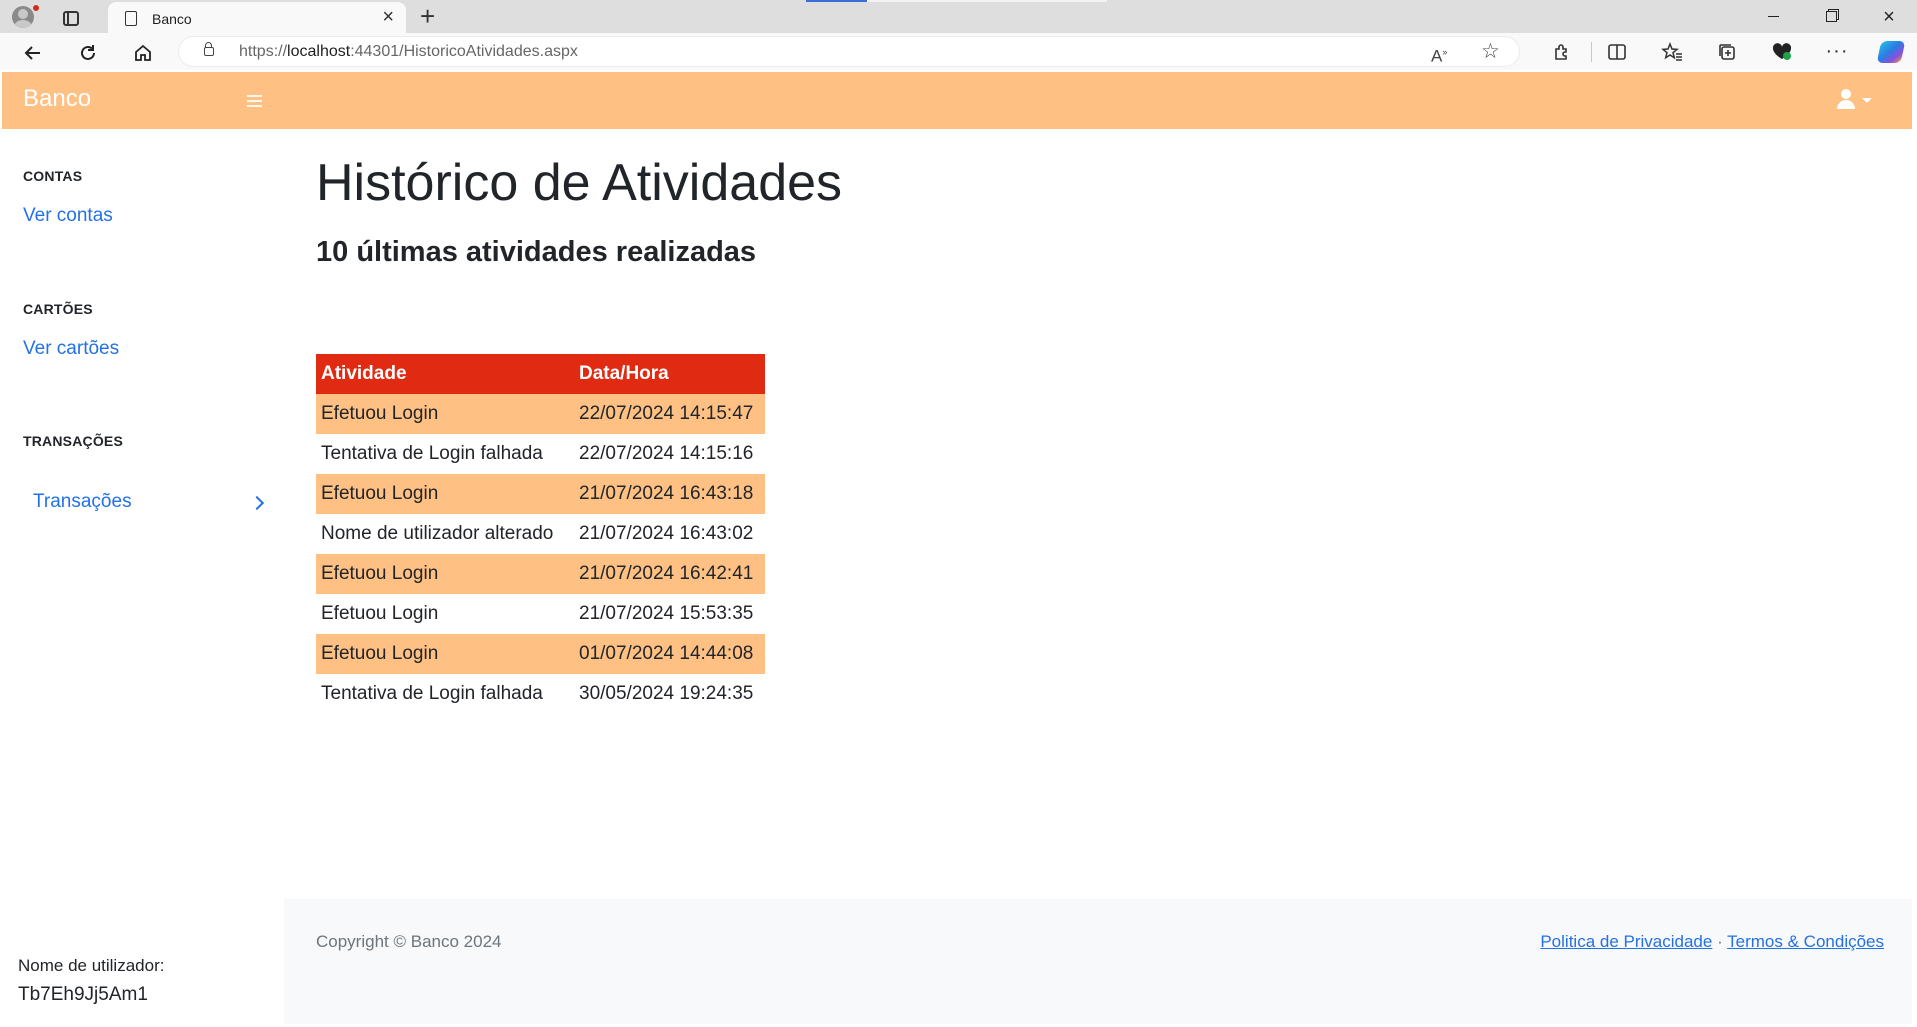 This screenshot has height=1027, width=1917. Describe the element at coordinates (1891, 52) in the screenshot. I see `copilot-icon` at that location.